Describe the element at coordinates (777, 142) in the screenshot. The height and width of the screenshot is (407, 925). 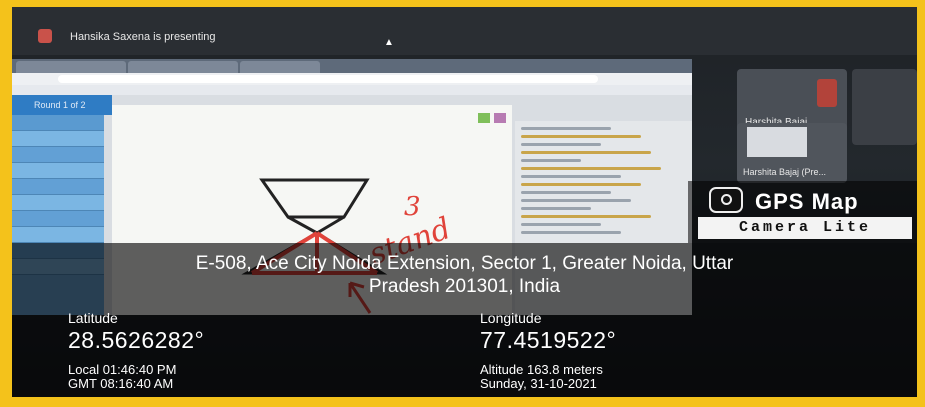
I see `screen-thumbnail` at that location.